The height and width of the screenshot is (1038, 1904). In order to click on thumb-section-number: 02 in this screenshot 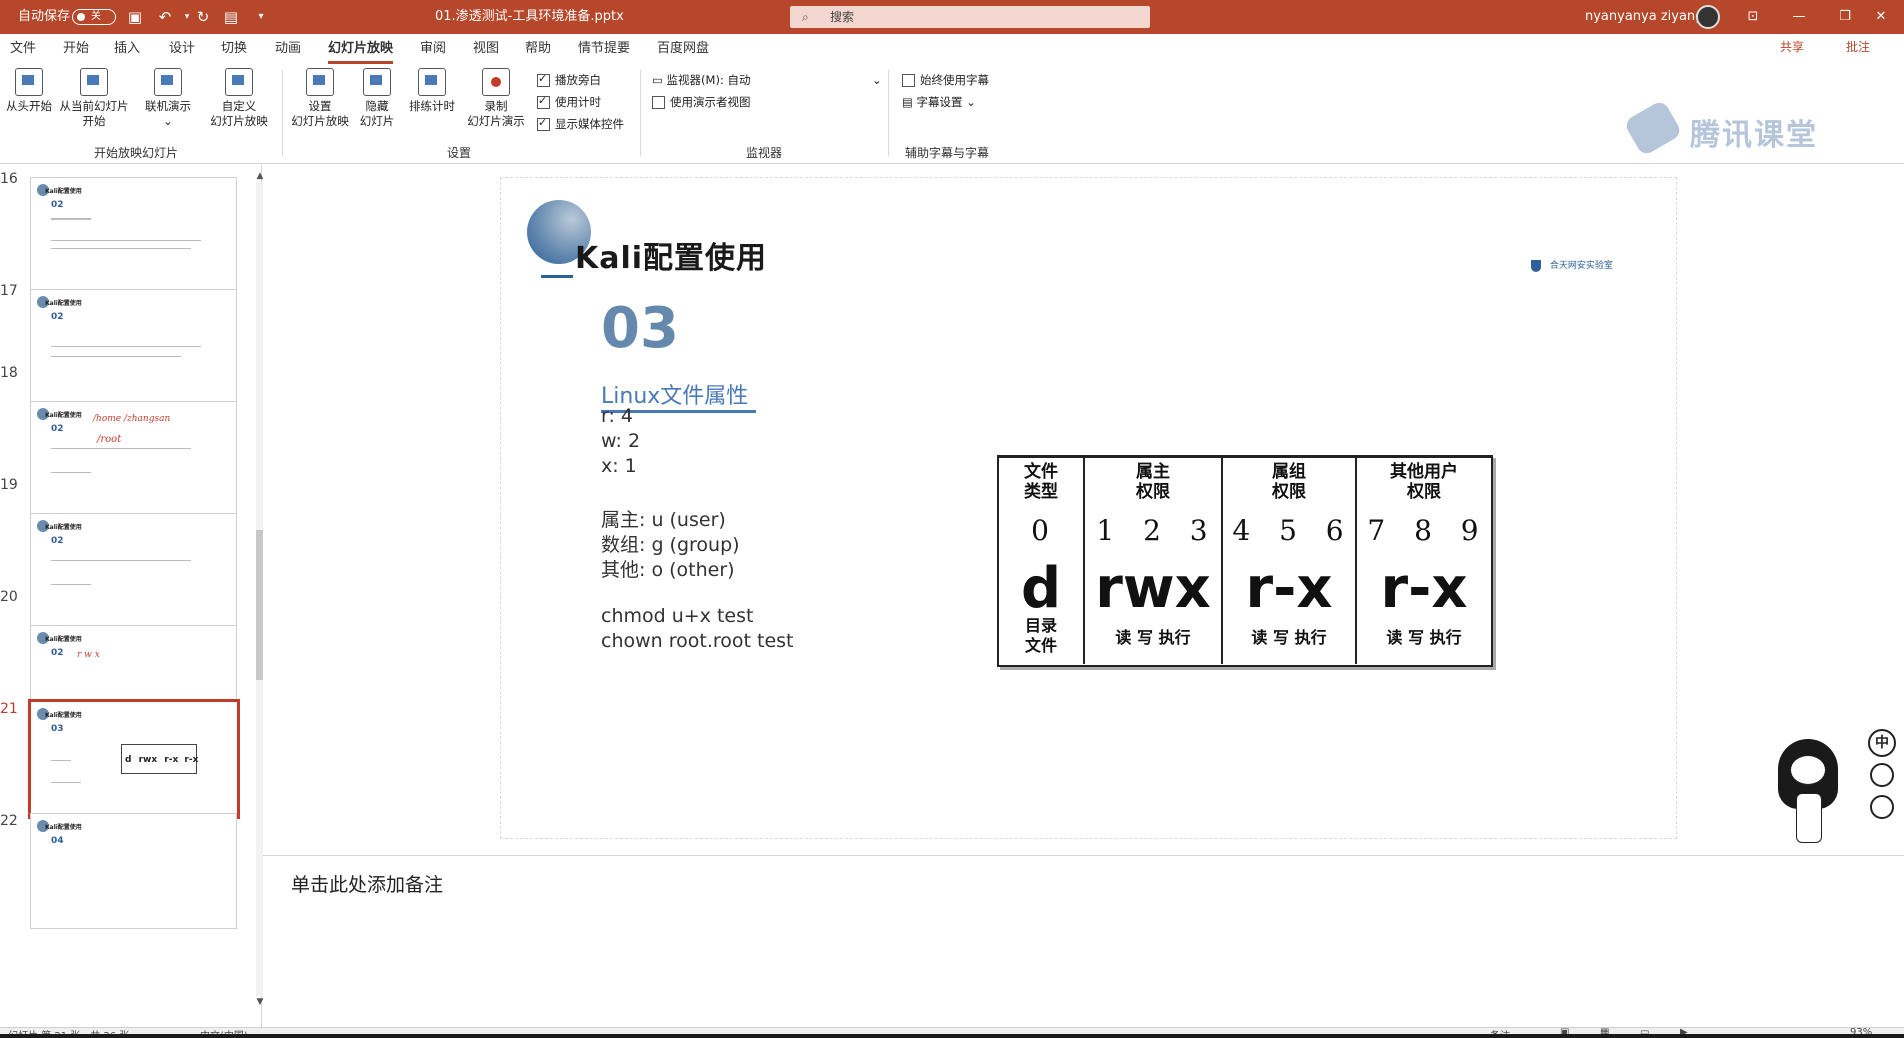, I will do `click(57, 653)`.